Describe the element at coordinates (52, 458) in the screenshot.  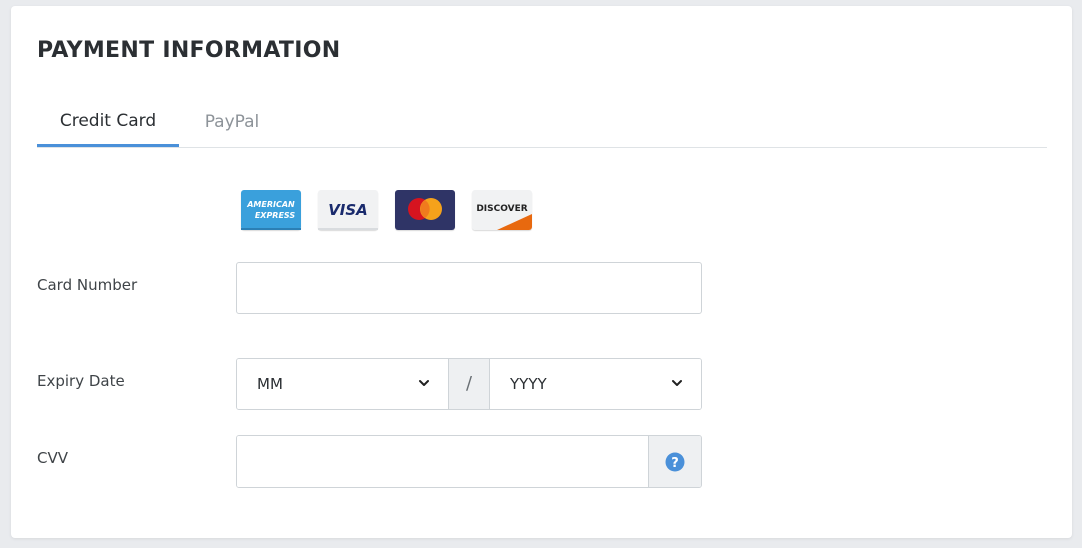
I see `cvv-label: CVV` at that location.